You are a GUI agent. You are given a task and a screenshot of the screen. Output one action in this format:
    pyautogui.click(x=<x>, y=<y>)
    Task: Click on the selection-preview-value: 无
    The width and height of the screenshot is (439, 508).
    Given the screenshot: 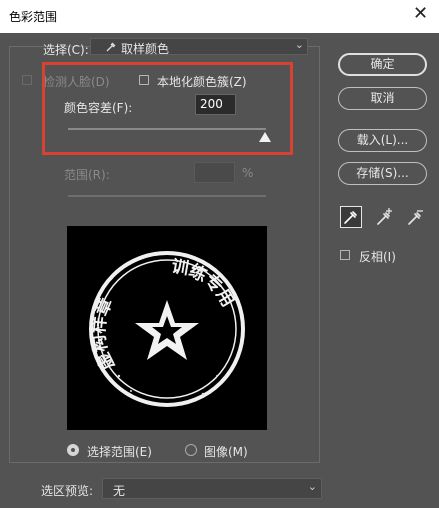 What is the action you would take?
    pyautogui.click(x=119, y=491)
    